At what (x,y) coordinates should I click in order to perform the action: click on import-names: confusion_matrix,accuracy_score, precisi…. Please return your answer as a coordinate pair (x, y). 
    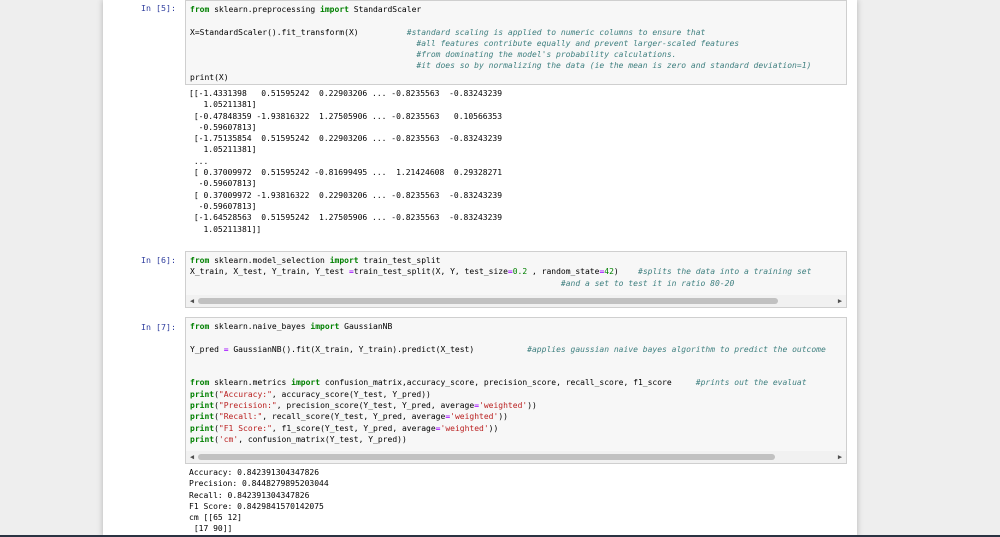
    Looking at the image, I should click on (496, 383).